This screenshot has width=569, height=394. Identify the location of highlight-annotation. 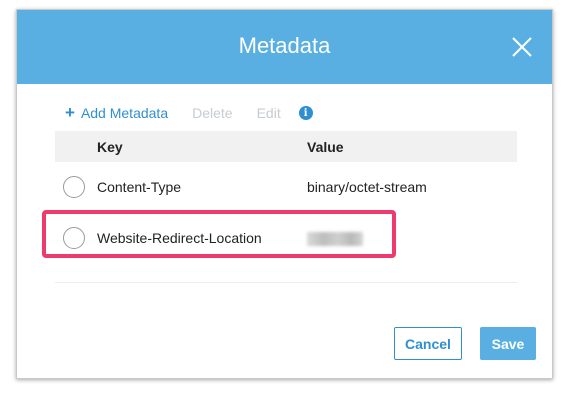
(219, 234).